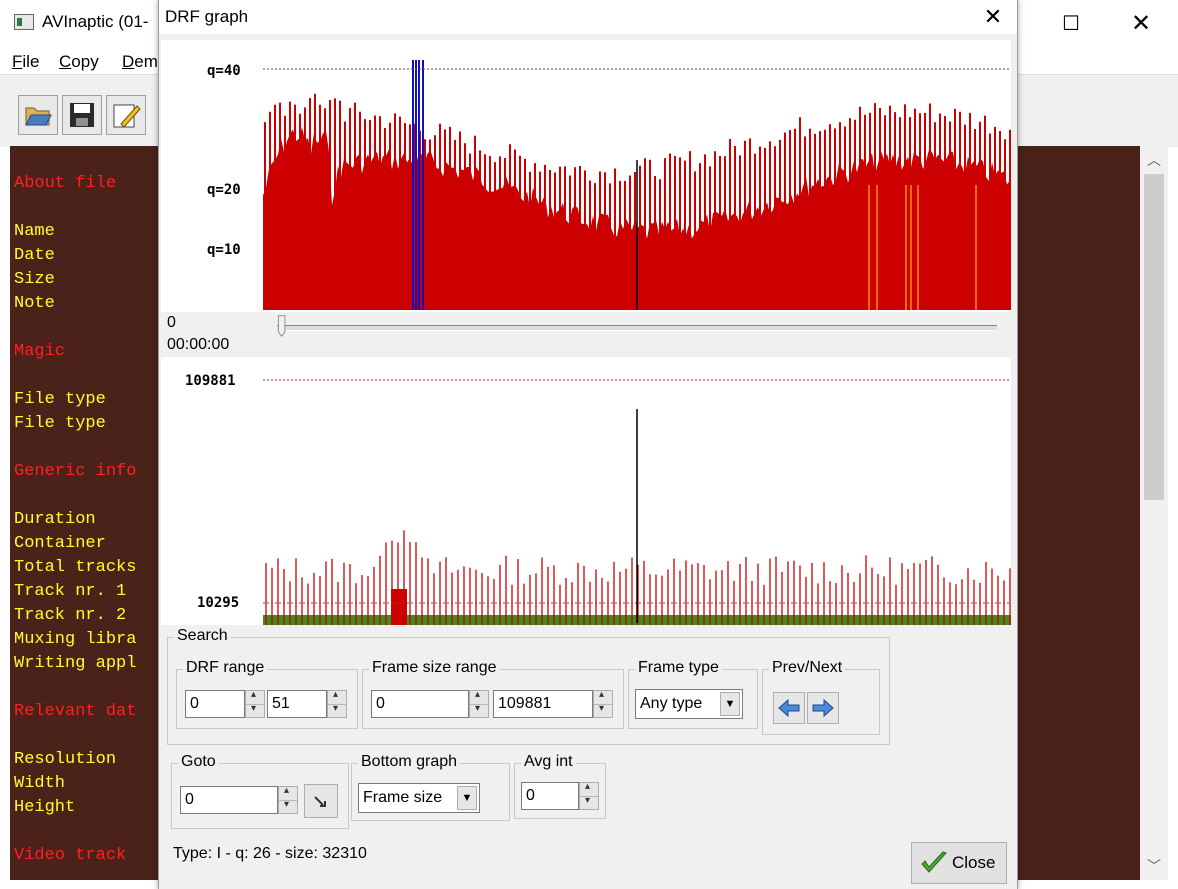 This screenshot has height=889, width=1178. Describe the element at coordinates (337, 703) in the screenshot. I see `drf-range-to-stepper` at that location.